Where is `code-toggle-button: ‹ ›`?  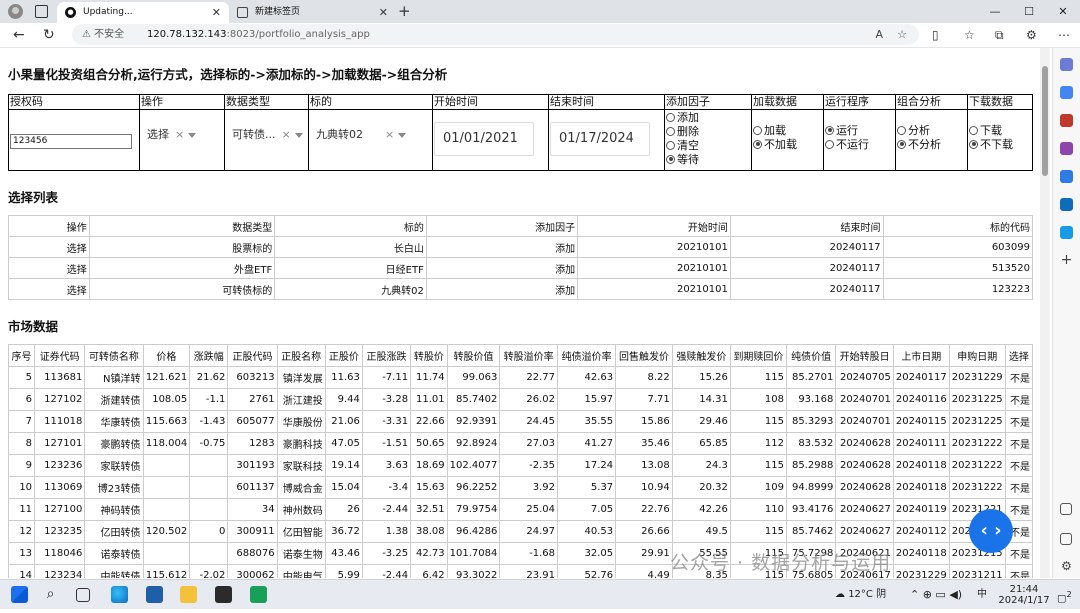 code-toggle-button: ‹ › is located at coordinates (991, 531).